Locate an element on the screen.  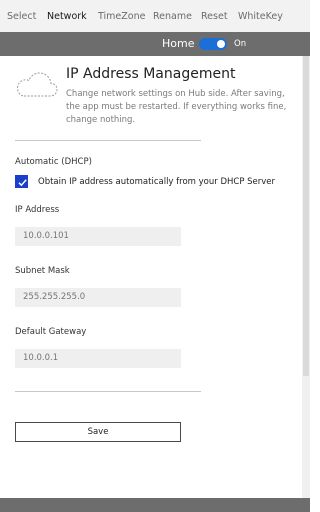
dhcp-checkbox is located at coordinates (21, 181).